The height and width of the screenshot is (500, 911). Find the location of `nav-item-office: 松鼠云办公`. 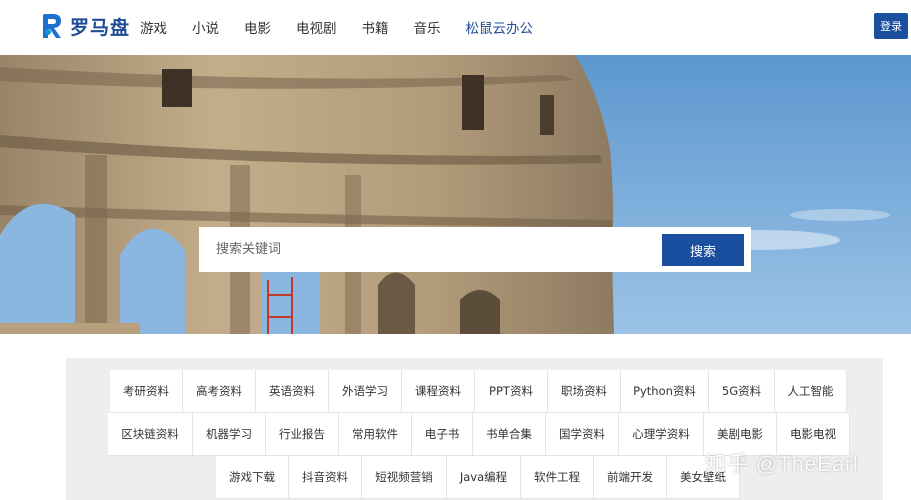

nav-item-office: 松鼠云办公 is located at coordinates (500, 27).